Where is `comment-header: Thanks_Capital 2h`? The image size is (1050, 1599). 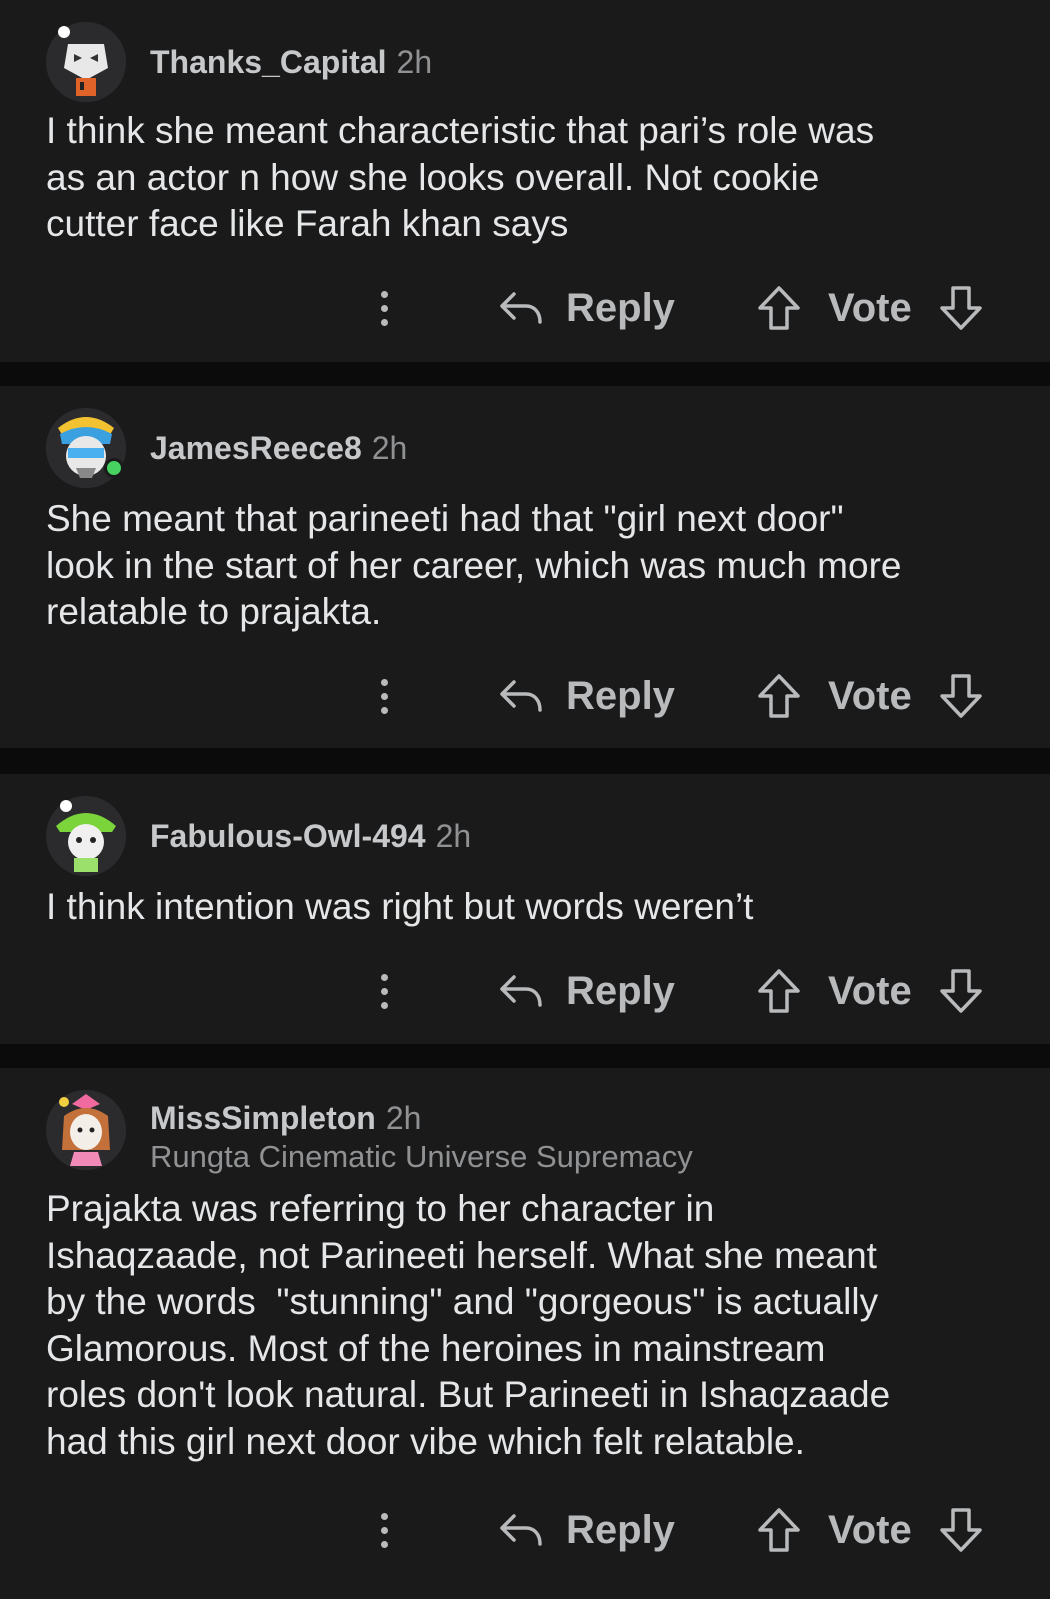 comment-header: Thanks_Capital 2h is located at coordinates (239, 62).